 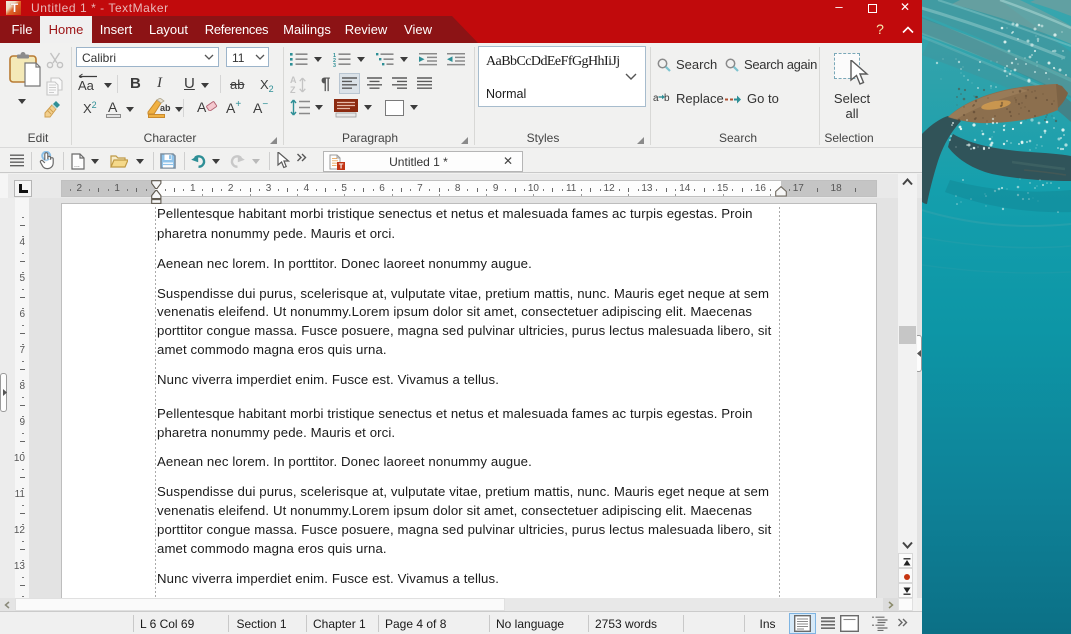 I want to click on svg-text: A, so click(x=293, y=80).